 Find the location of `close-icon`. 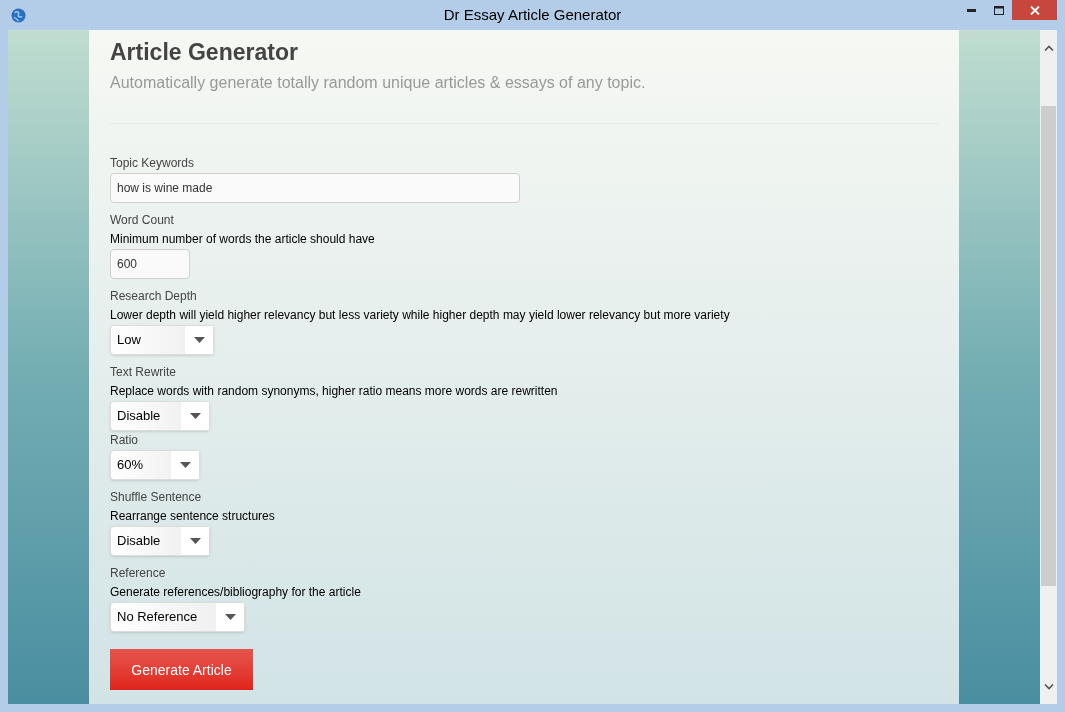

close-icon is located at coordinates (1034, 10).